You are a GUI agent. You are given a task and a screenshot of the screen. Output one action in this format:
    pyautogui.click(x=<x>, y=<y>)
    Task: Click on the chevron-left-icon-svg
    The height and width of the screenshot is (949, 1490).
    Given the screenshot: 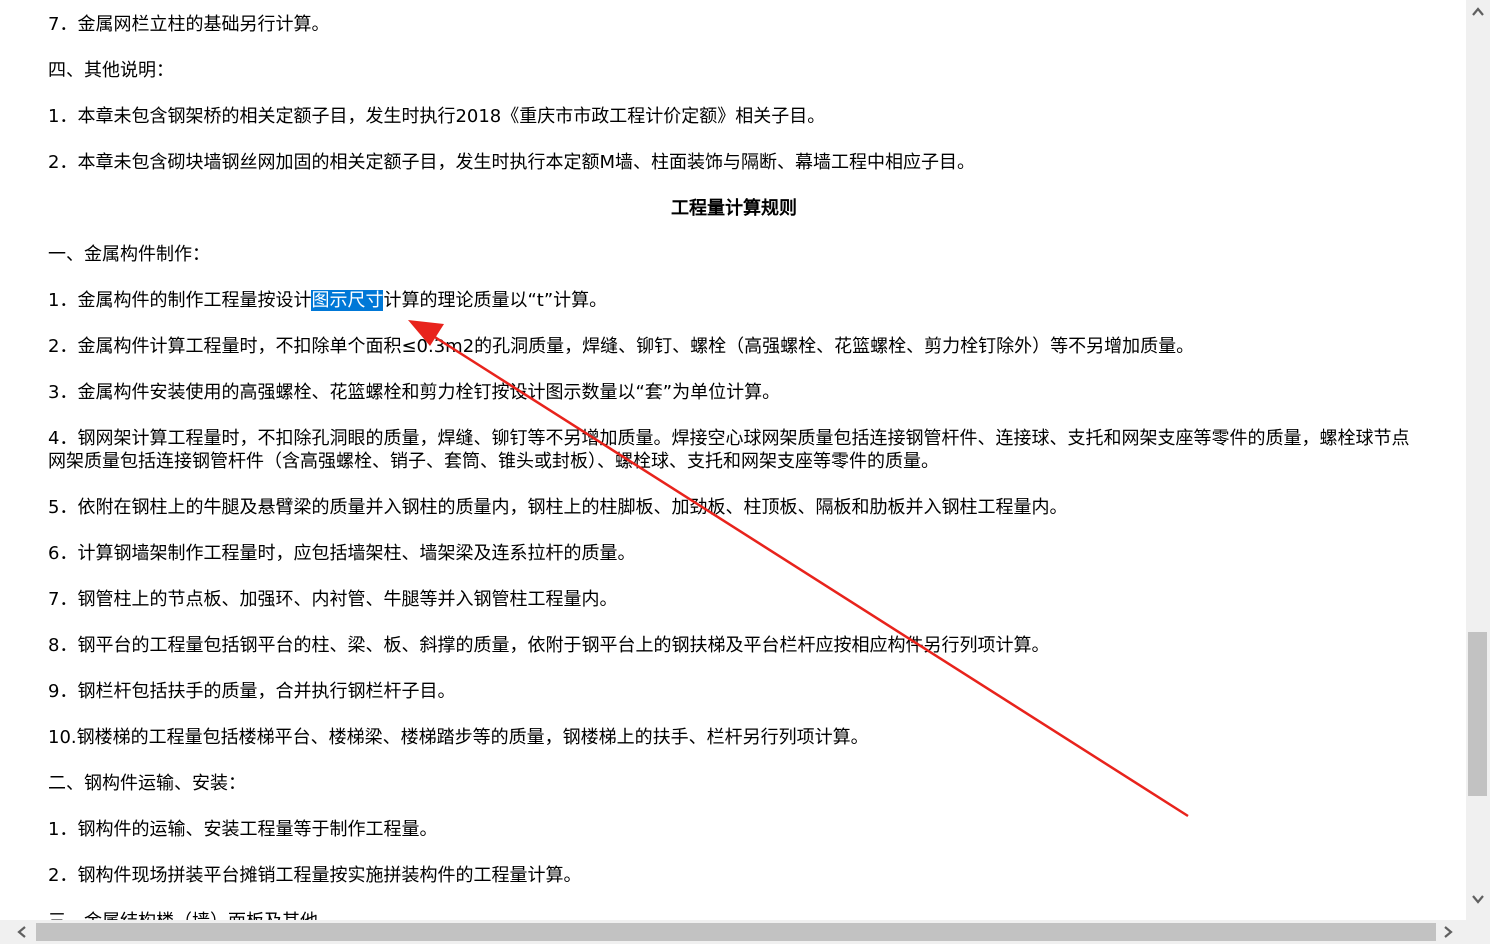 What is the action you would take?
    pyautogui.click(x=21, y=932)
    